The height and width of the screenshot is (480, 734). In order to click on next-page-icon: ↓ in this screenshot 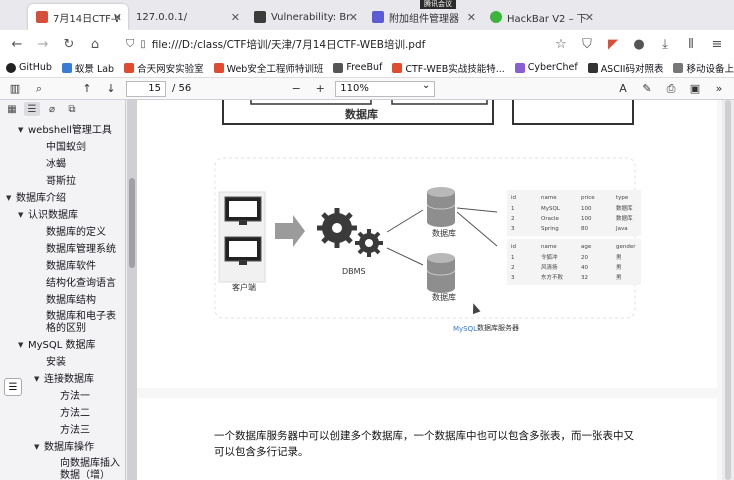, I will do `click(111, 89)`.